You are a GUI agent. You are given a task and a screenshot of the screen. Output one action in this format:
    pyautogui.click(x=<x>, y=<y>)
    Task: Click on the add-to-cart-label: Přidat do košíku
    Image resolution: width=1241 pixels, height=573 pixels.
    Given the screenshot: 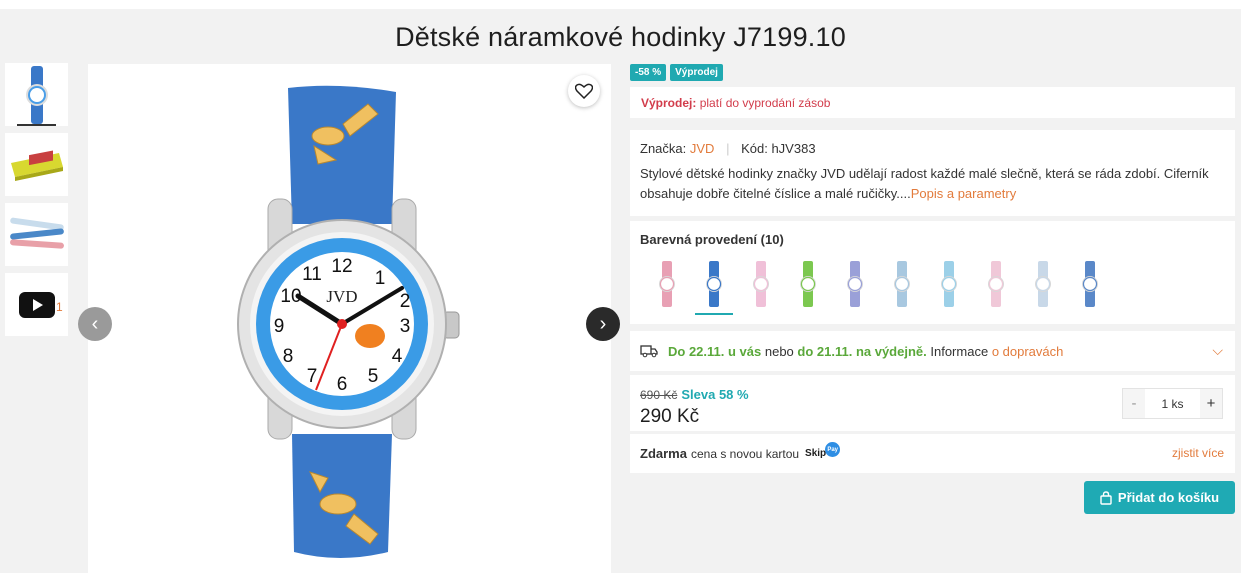 What is the action you would take?
    pyautogui.click(x=1168, y=497)
    